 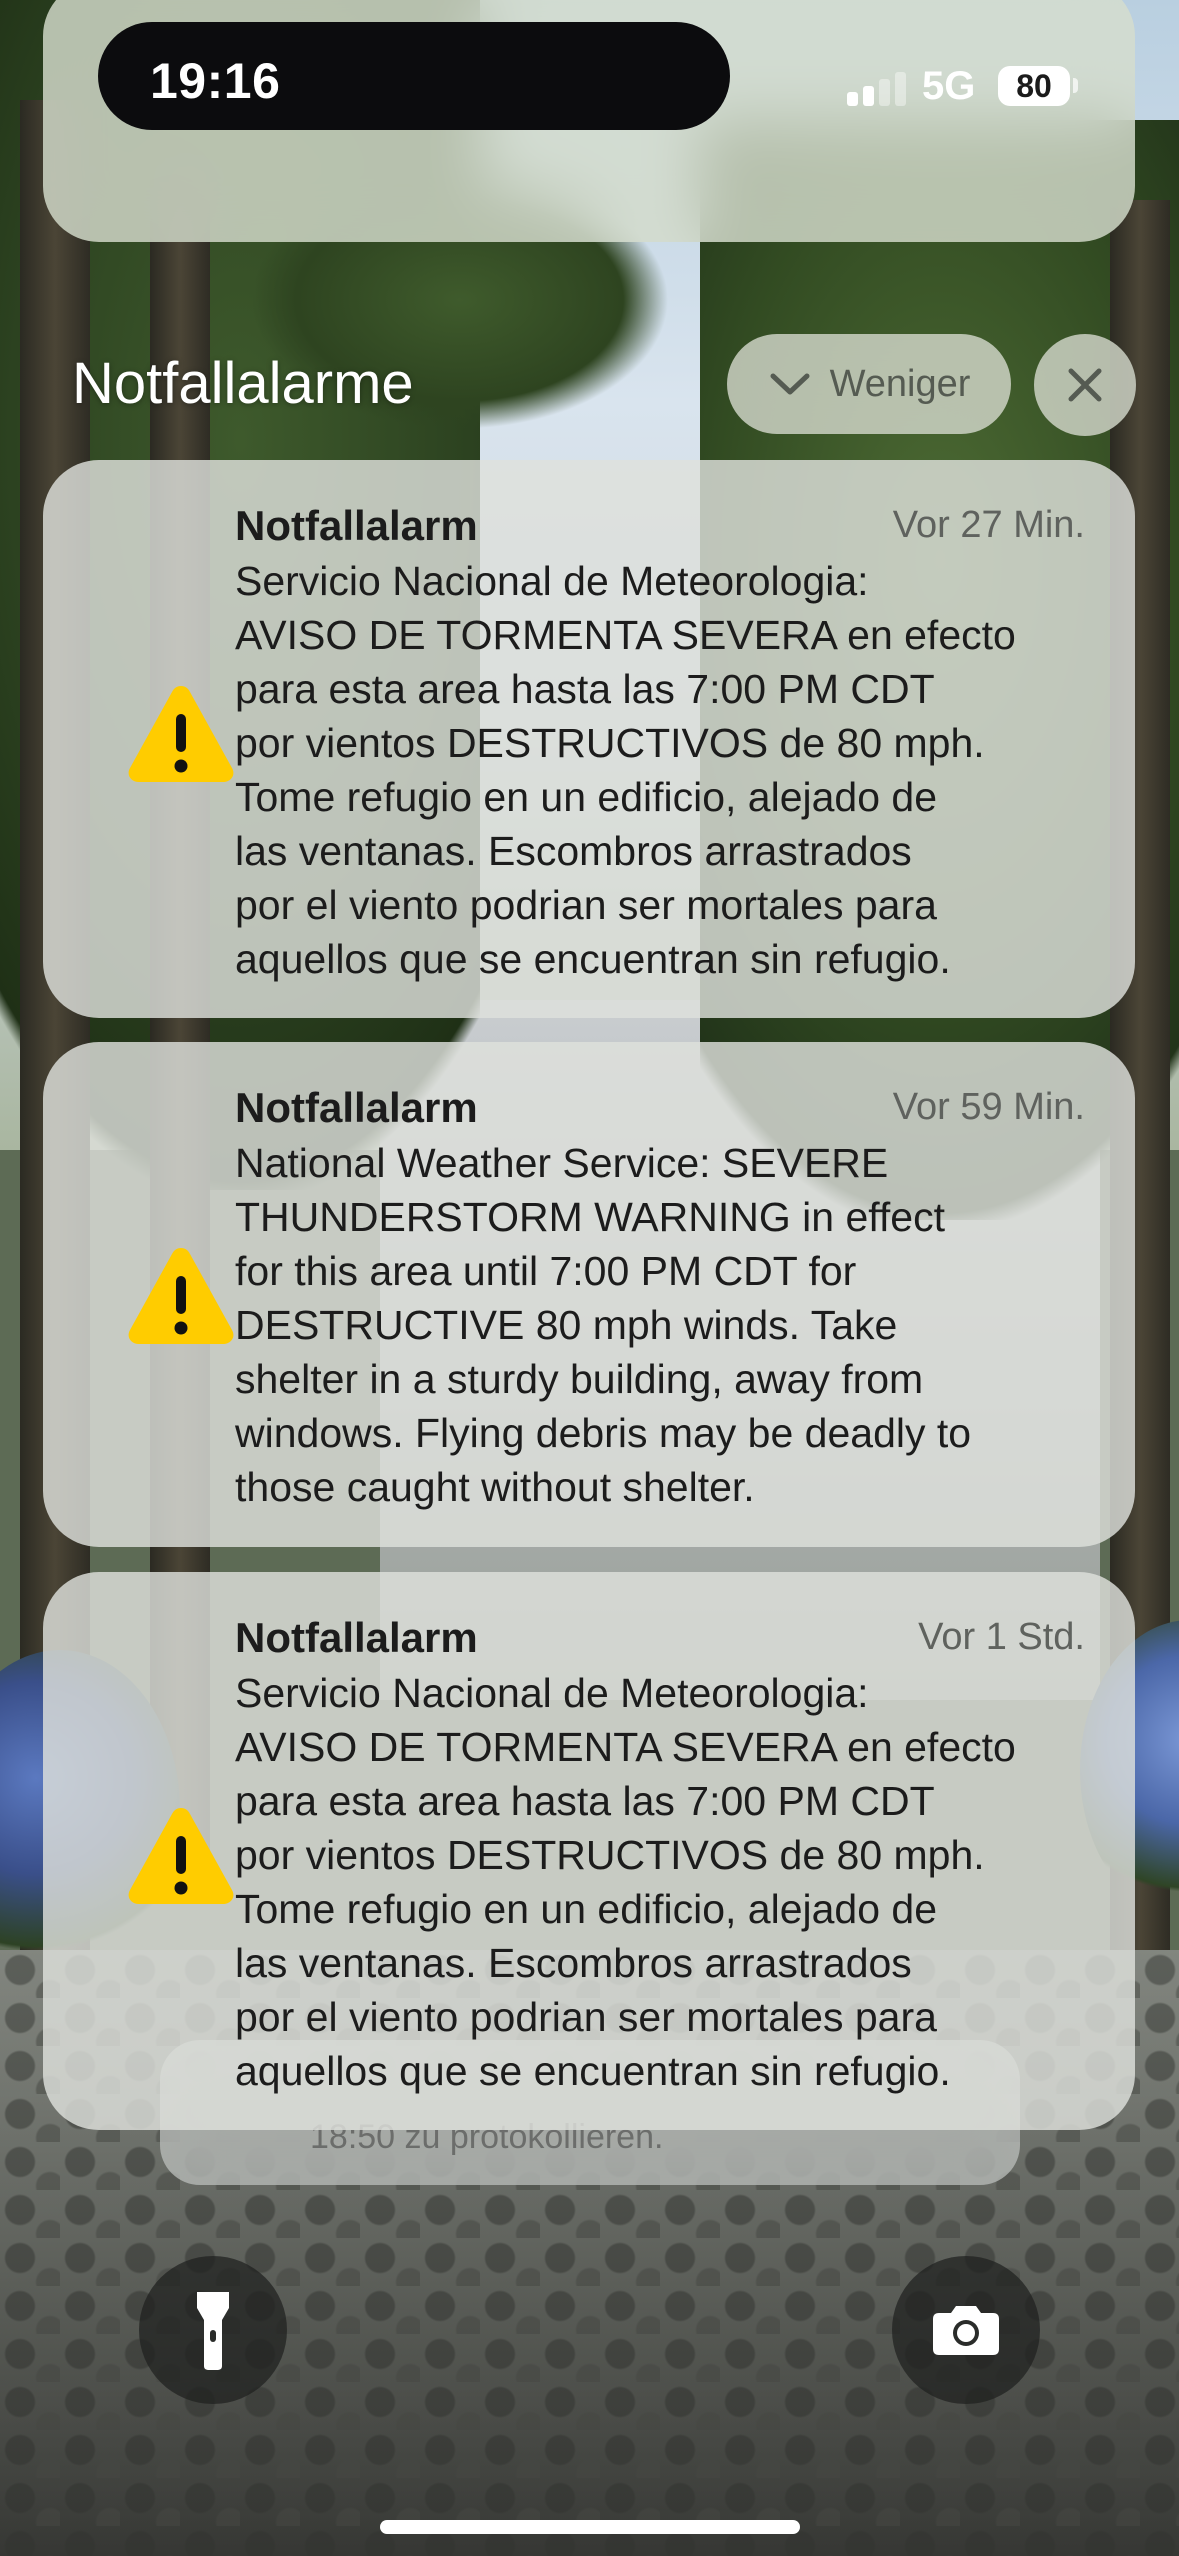 What do you see at coordinates (878, 88) in the screenshot?
I see `cellular-signal-icon` at bounding box center [878, 88].